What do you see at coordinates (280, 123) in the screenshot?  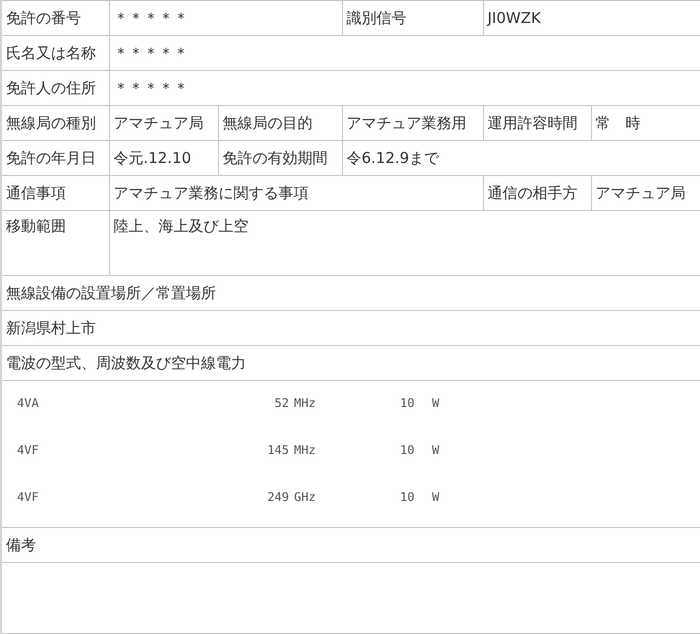 I see `table-cell: 無線局の目的` at bounding box center [280, 123].